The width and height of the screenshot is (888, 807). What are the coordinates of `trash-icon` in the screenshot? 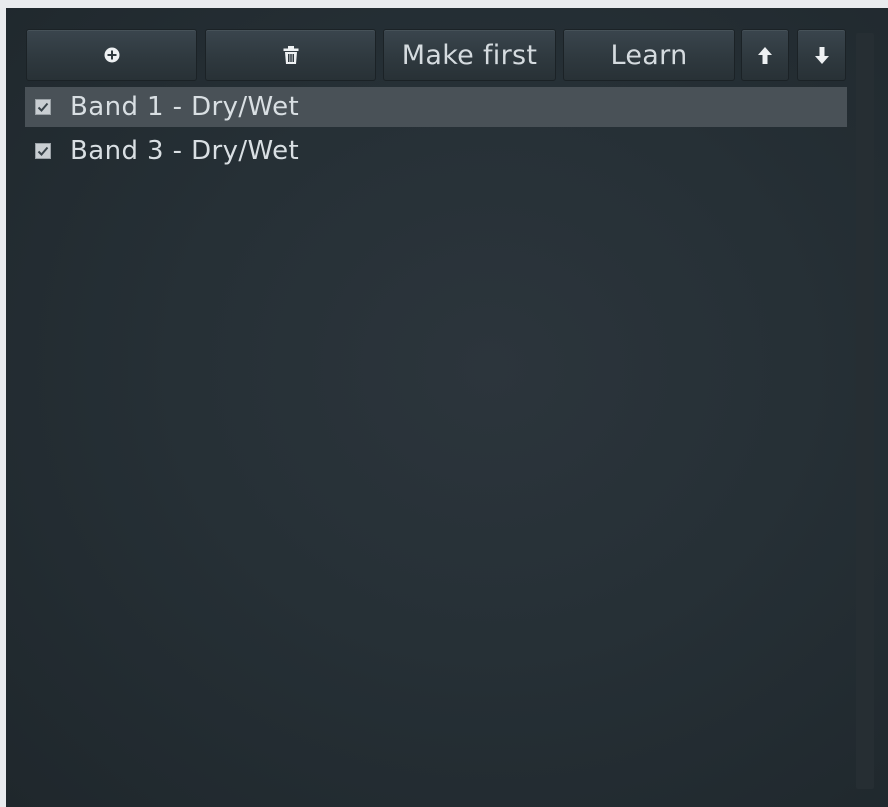 It's located at (291, 55).